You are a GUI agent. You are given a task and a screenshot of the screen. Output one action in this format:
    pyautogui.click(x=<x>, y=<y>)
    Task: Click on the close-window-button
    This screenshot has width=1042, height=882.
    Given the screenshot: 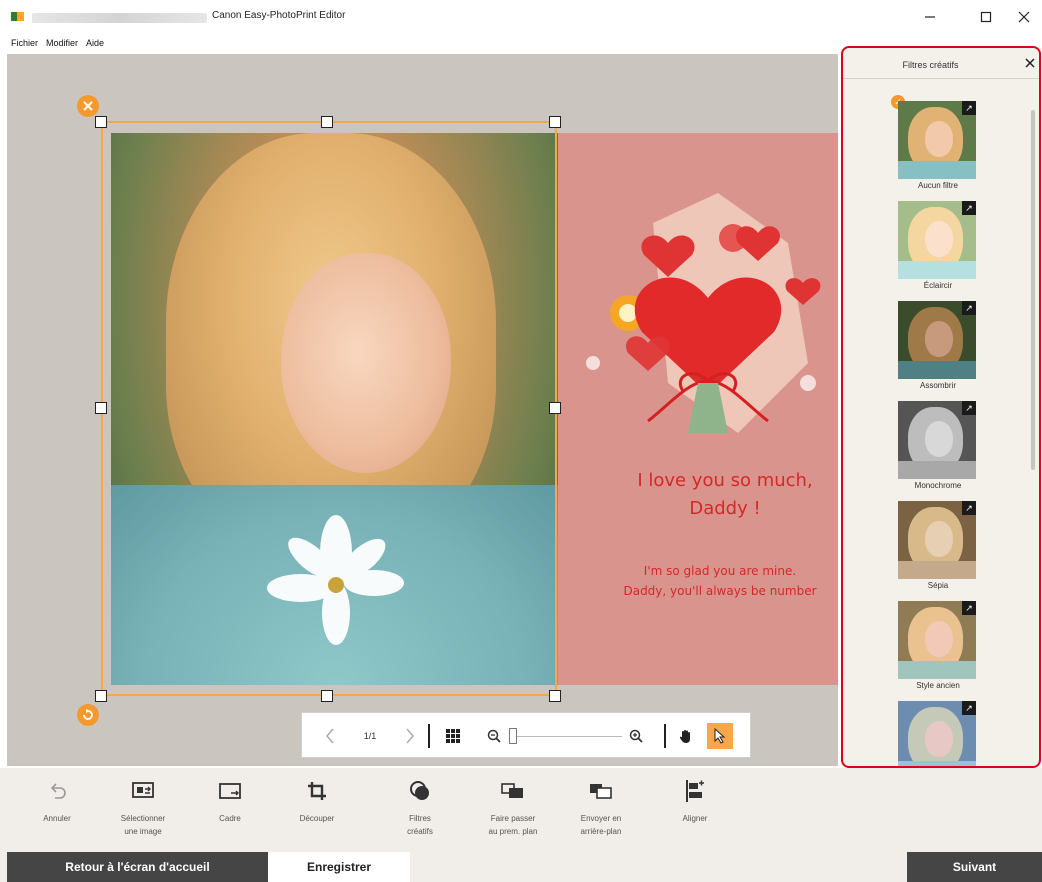 What is the action you would take?
    pyautogui.click(x=1023, y=17)
    